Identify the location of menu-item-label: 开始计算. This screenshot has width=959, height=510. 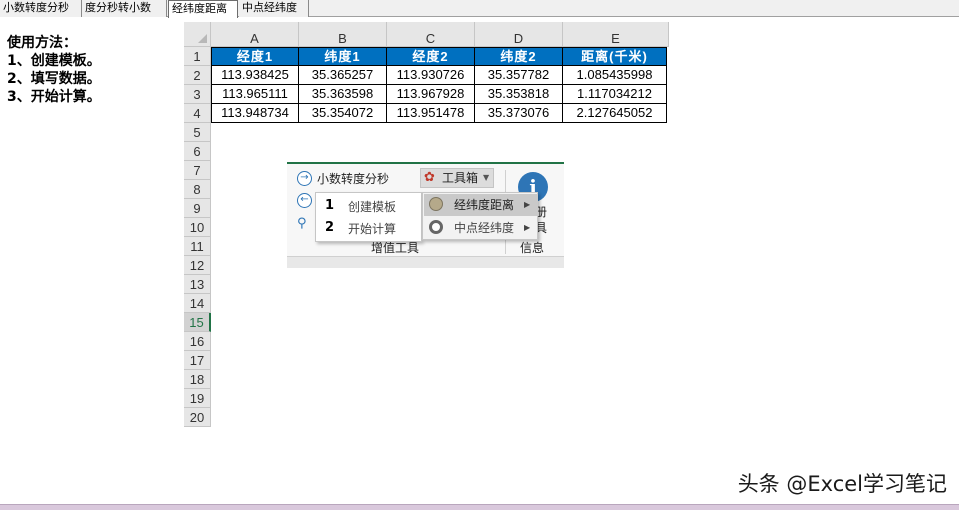
(372, 229).